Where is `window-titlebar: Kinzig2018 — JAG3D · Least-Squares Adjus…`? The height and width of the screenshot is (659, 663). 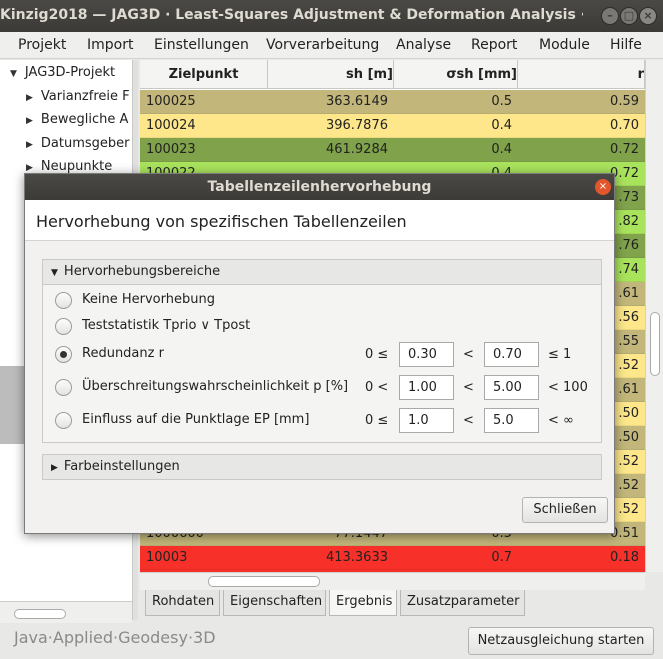 window-titlebar: Kinzig2018 — JAG3D · Least-Squares Adjus… is located at coordinates (331, 16).